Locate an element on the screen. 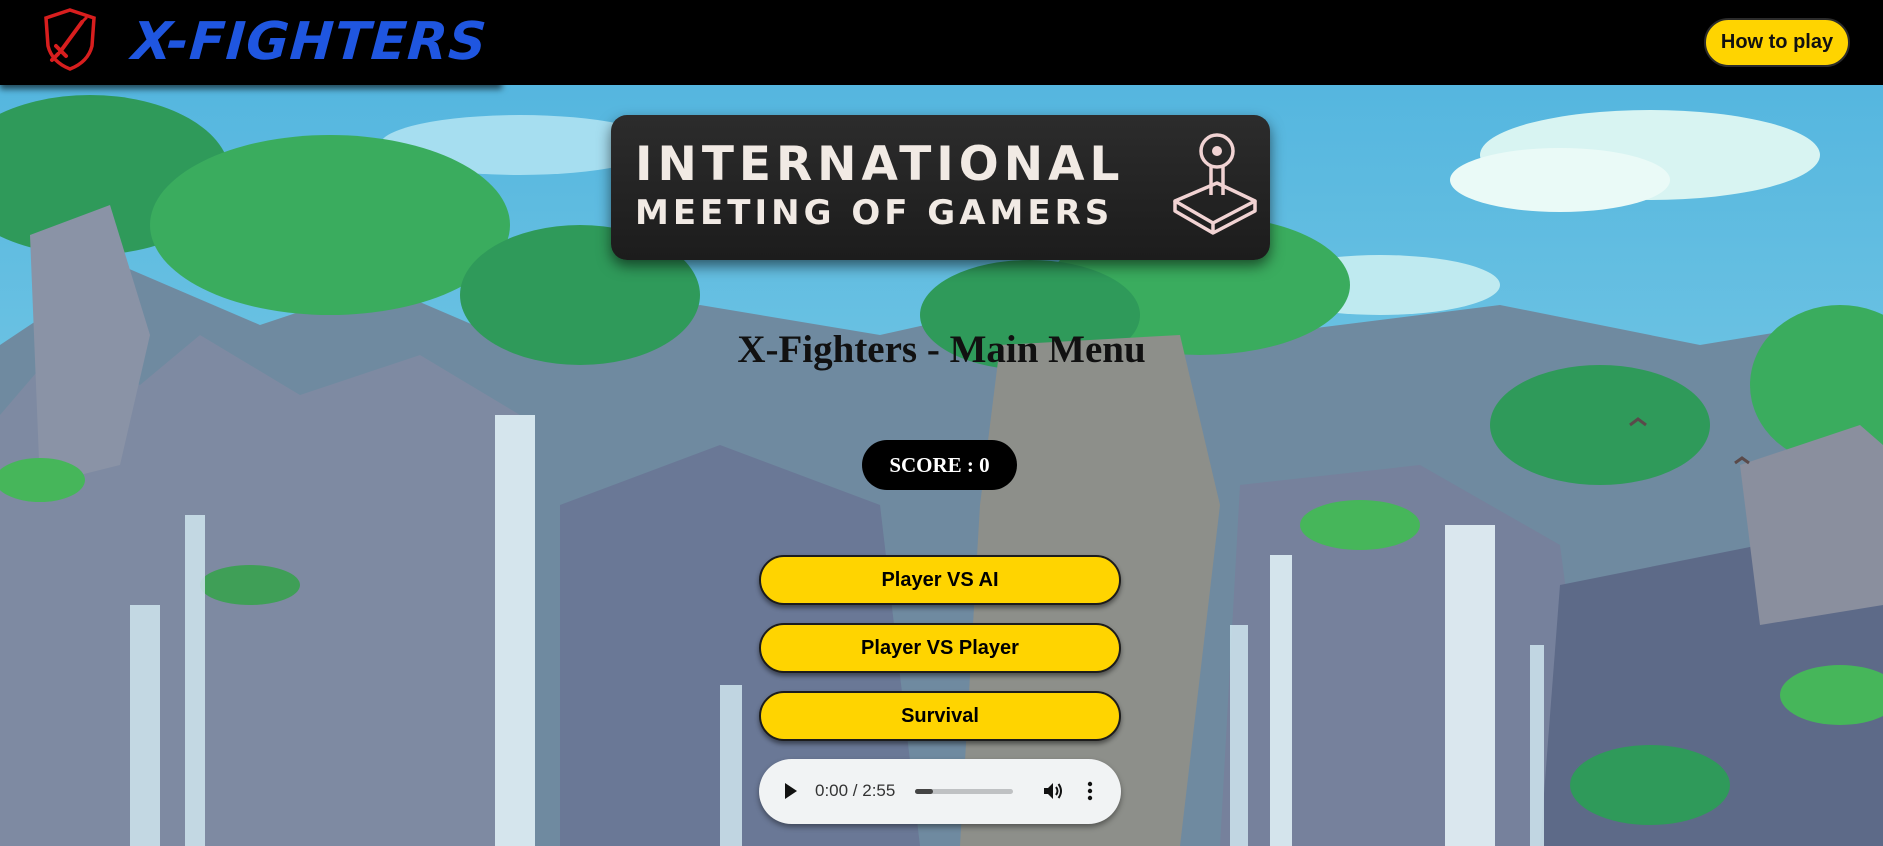 The height and width of the screenshot is (846, 1883). player-vs-player-button: Player VS Player is located at coordinates (940, 648).